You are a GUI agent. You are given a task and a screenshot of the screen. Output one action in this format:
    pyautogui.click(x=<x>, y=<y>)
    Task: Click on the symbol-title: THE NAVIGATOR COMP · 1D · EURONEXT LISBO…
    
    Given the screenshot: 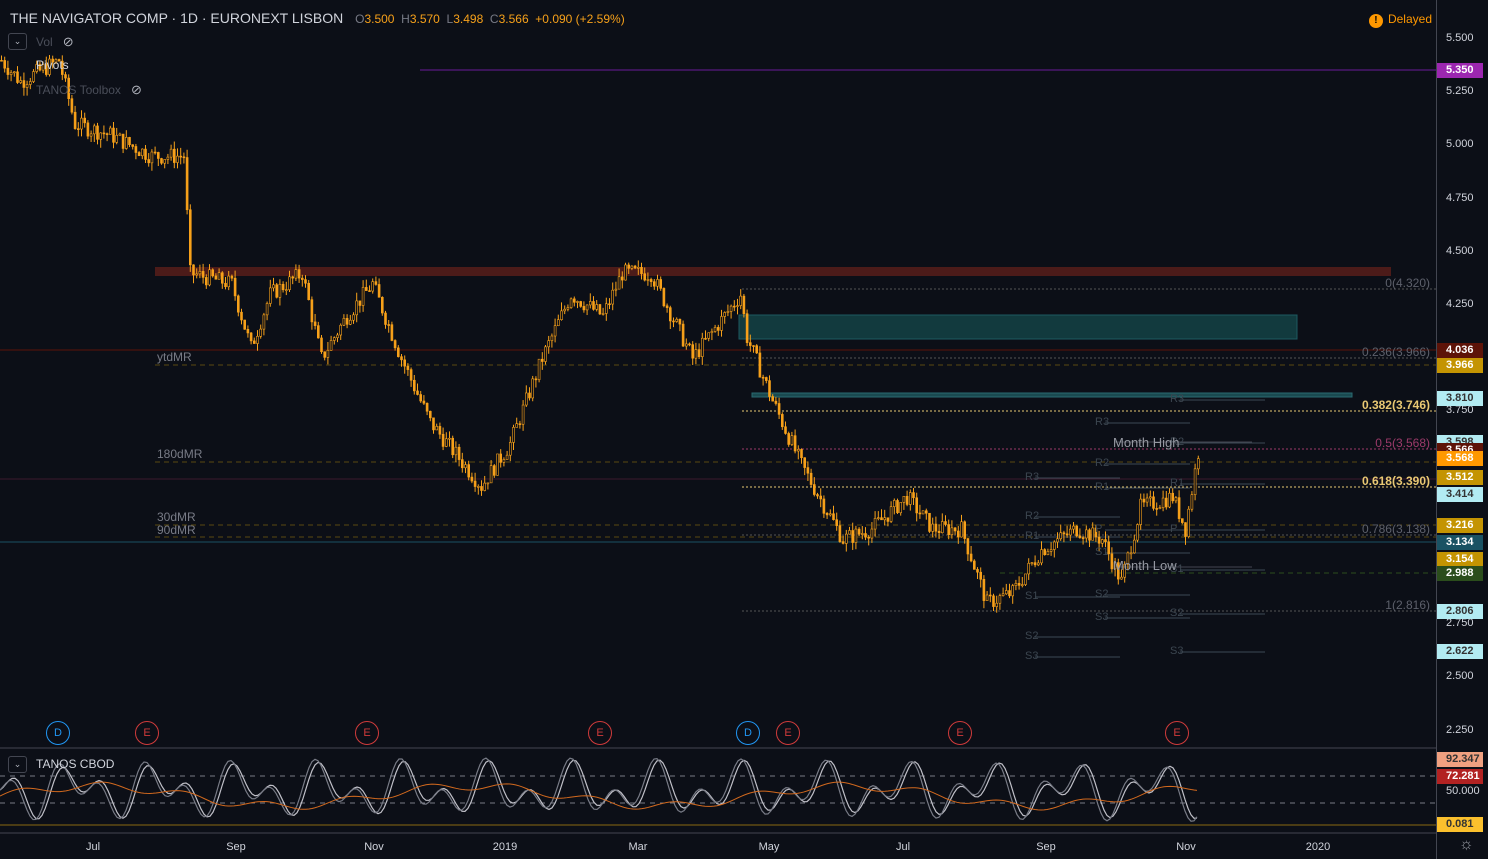 What is the action you would take?
    pyautogui.click(x=176, y=18)
    